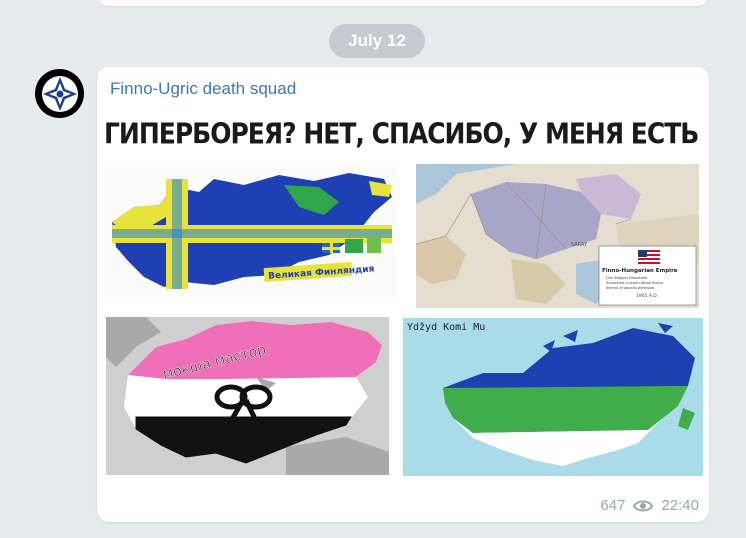 This screenshot has width=746, height=538. I want to click on view-count: 647, so click(613, 505).